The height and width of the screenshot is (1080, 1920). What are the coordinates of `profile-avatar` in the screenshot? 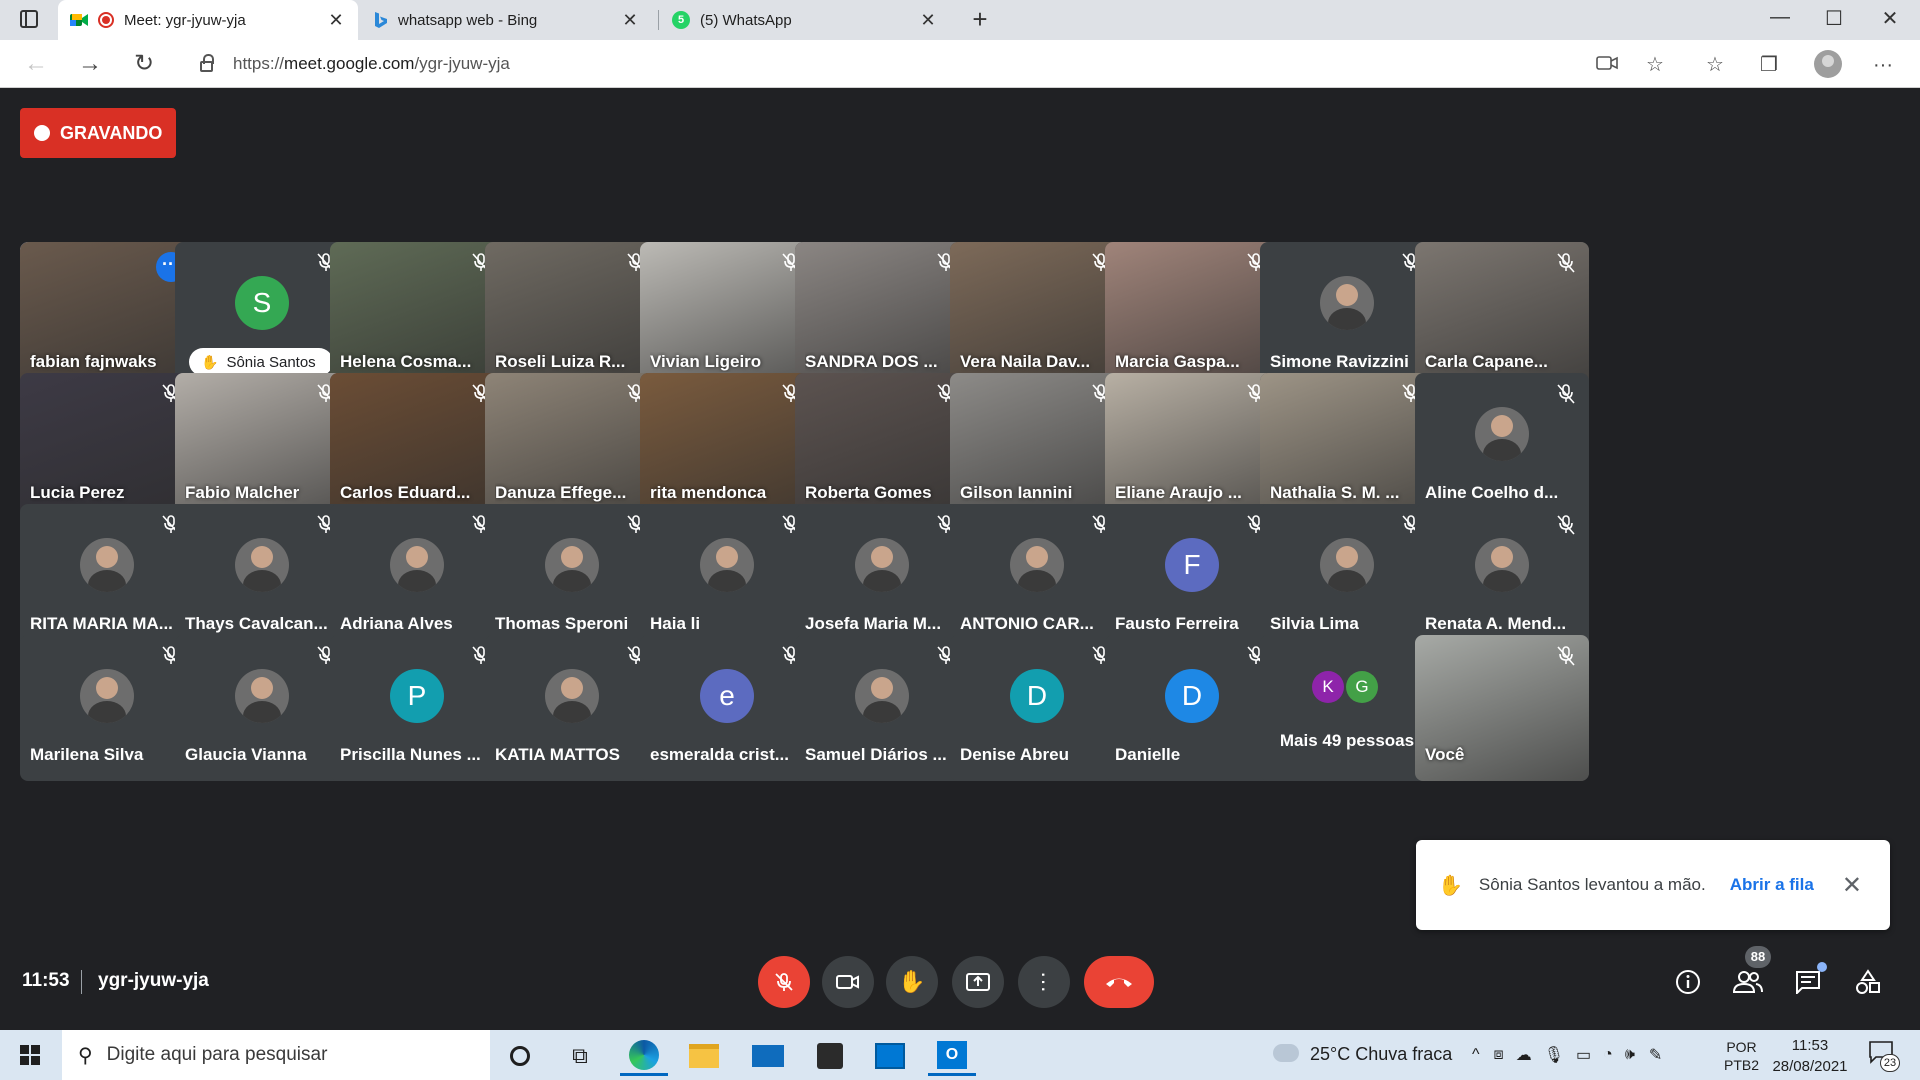 It's located at (1828, 64).